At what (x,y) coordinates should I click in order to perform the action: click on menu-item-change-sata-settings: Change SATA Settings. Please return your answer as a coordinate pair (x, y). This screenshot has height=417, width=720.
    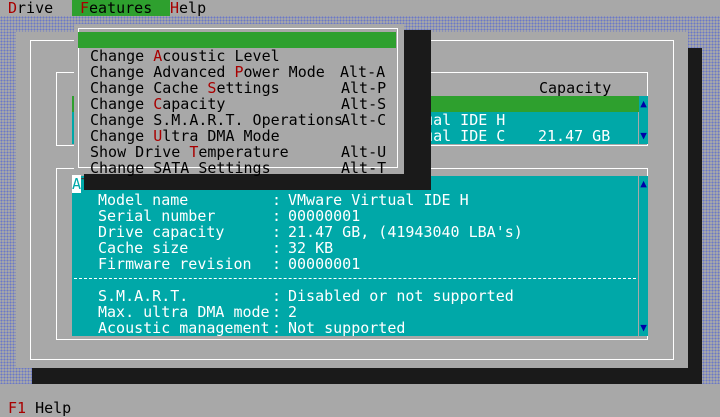
    Looking at the image, I should click on (236, 160).